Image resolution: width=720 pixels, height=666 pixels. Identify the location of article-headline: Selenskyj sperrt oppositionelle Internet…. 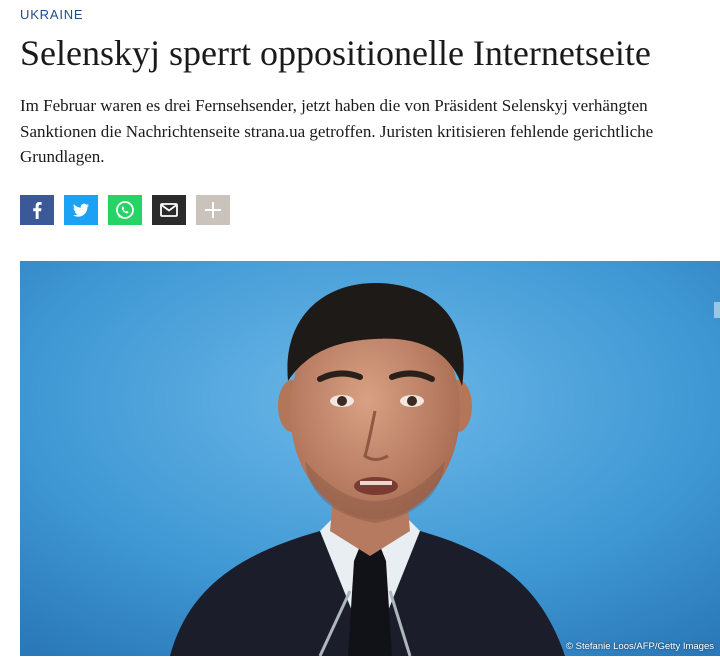
(335, 53).